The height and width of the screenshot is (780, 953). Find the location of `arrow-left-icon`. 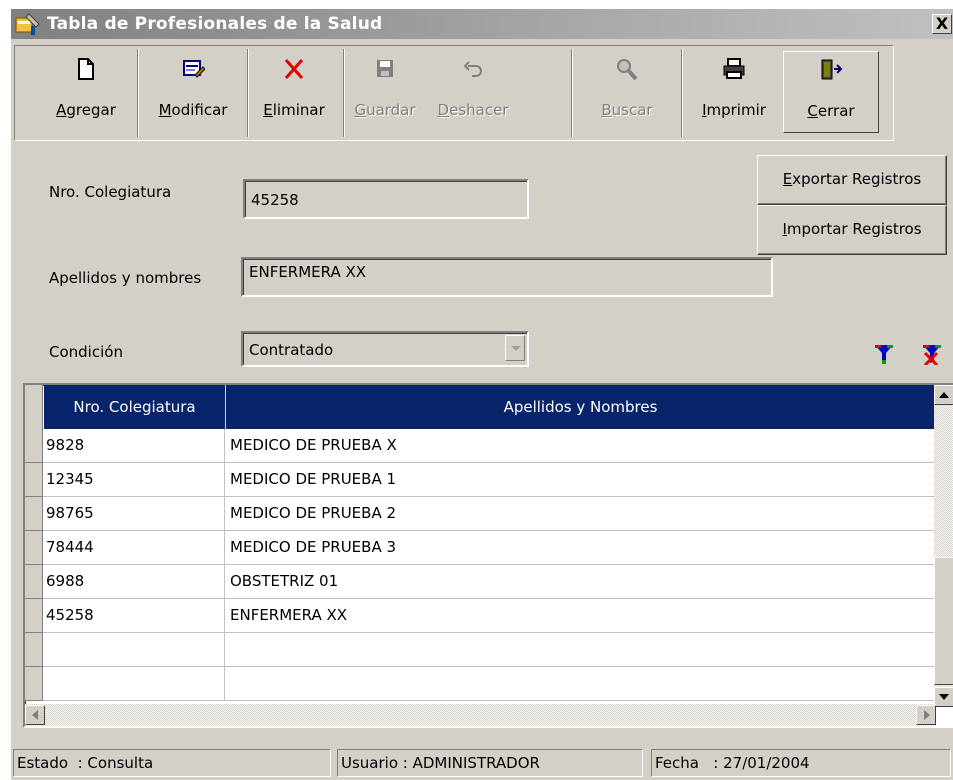

arrow-left-icon is located at coordinates (35, 715).